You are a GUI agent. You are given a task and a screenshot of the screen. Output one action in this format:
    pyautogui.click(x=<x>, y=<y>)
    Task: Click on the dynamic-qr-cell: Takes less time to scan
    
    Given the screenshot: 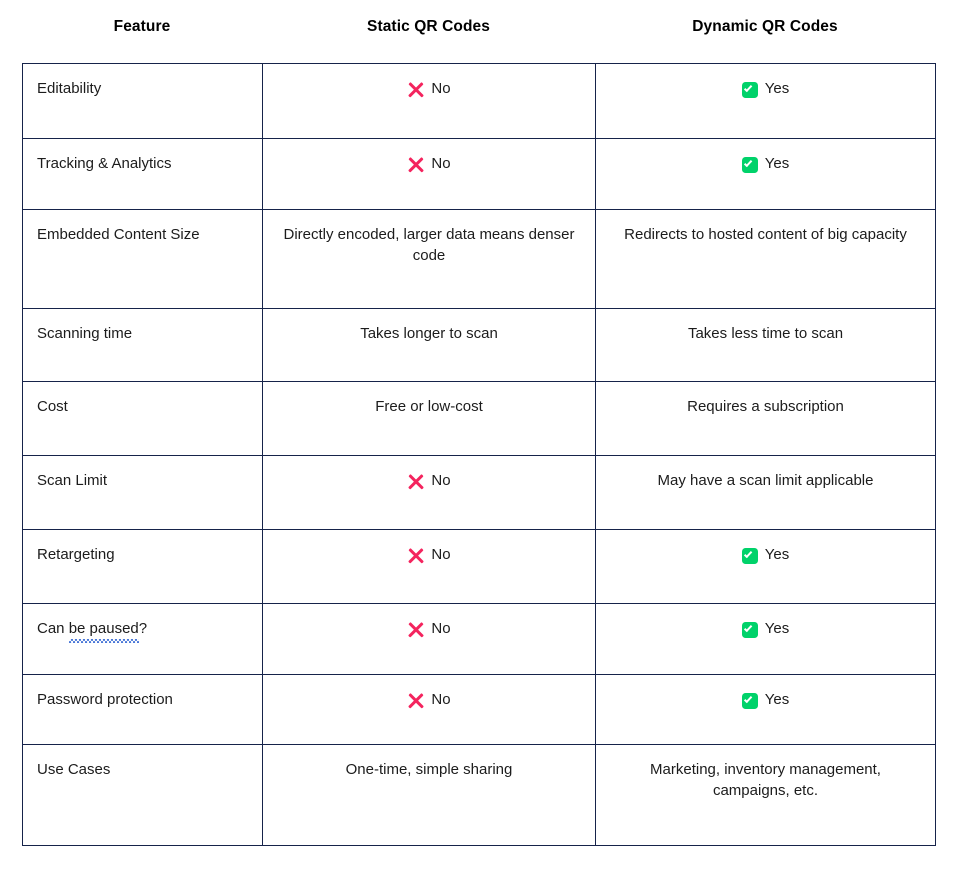 What is the action you would take?
    pyautogui.click(x=765, y=345)
    